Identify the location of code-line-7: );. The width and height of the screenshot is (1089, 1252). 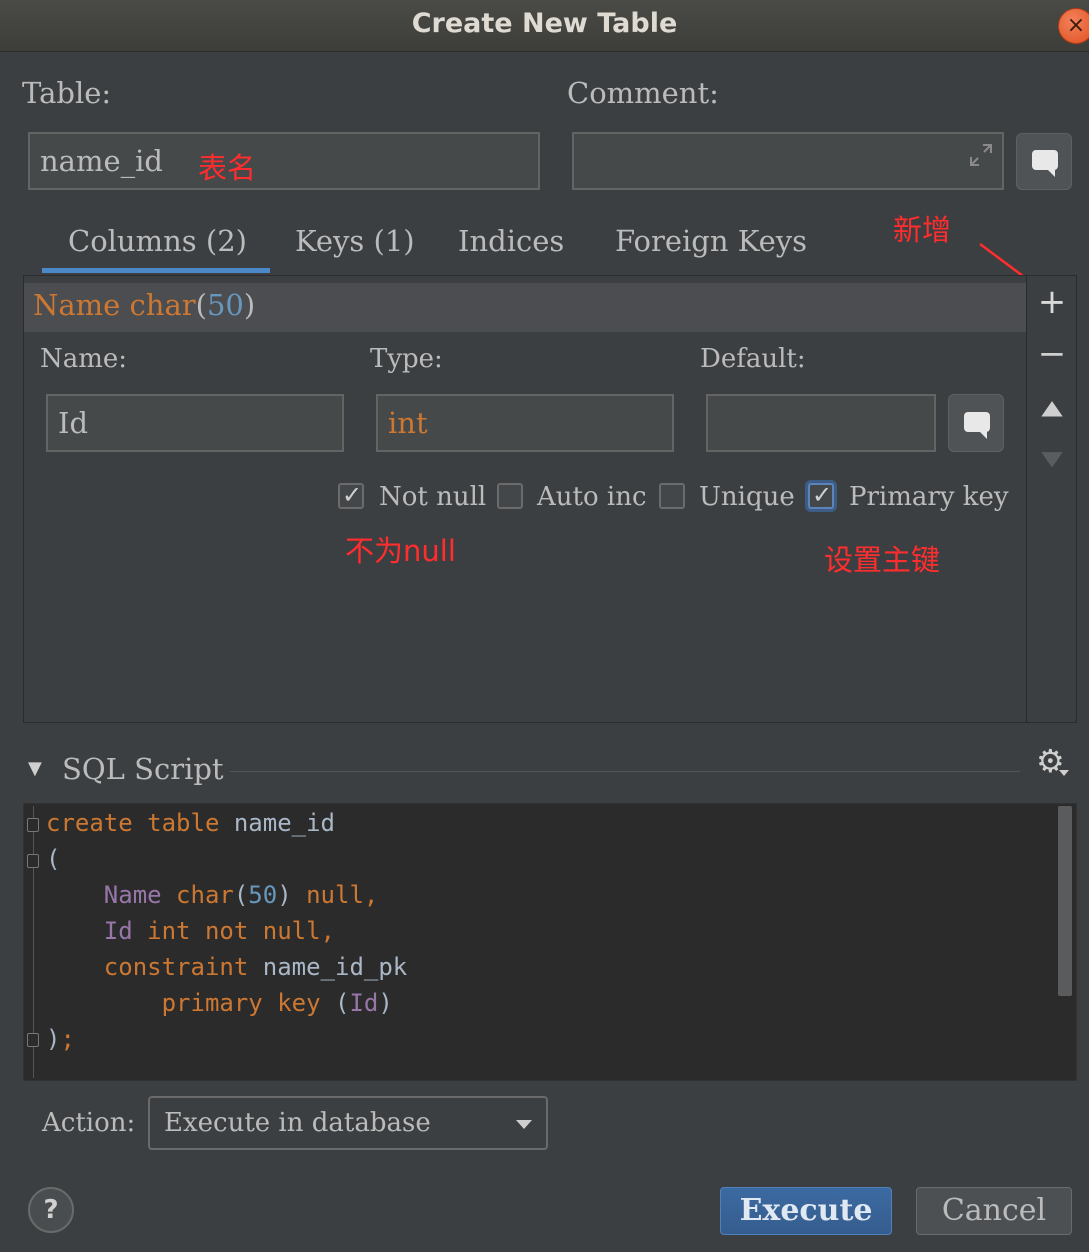
(60, 1039).